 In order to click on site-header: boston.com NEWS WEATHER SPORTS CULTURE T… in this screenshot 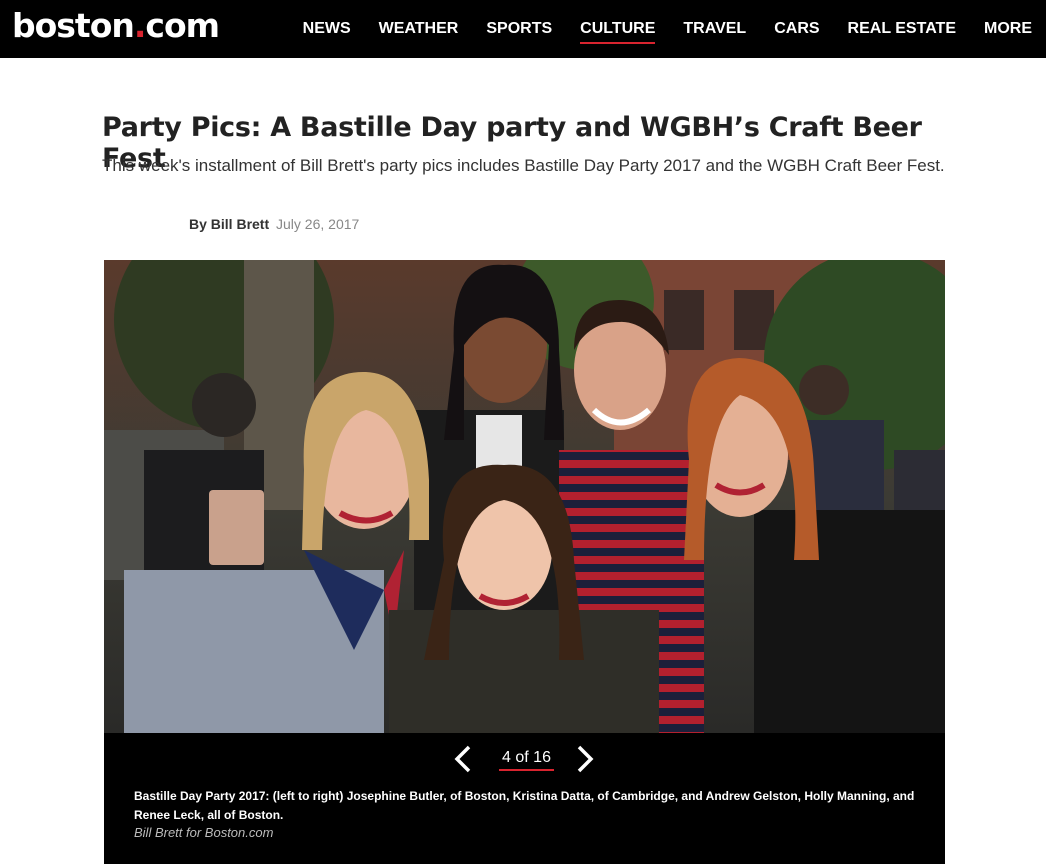, I will do `click(523, 29)`.